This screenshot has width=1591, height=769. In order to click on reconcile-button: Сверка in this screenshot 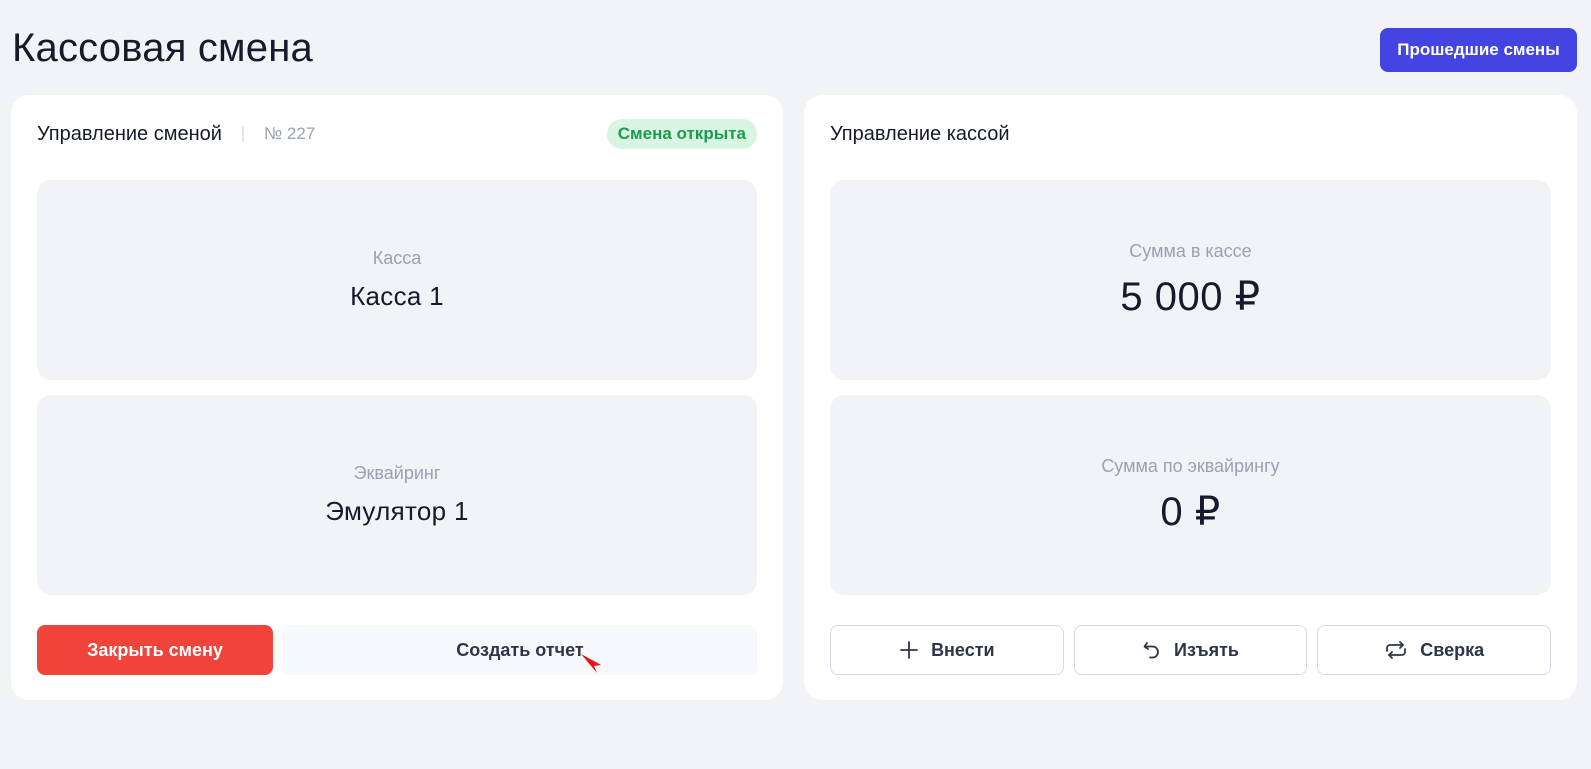, I will do `click(1434, 650)`.